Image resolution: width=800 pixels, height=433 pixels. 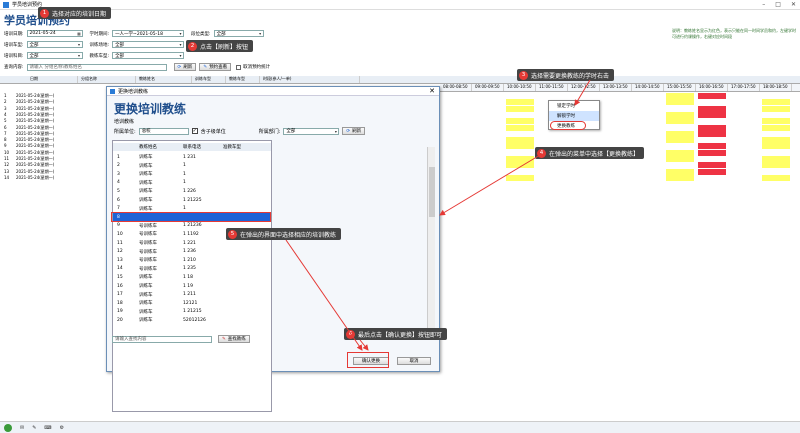 I want to click on coach-row: 20 训练车 52012126, so click(x=192, y=320).